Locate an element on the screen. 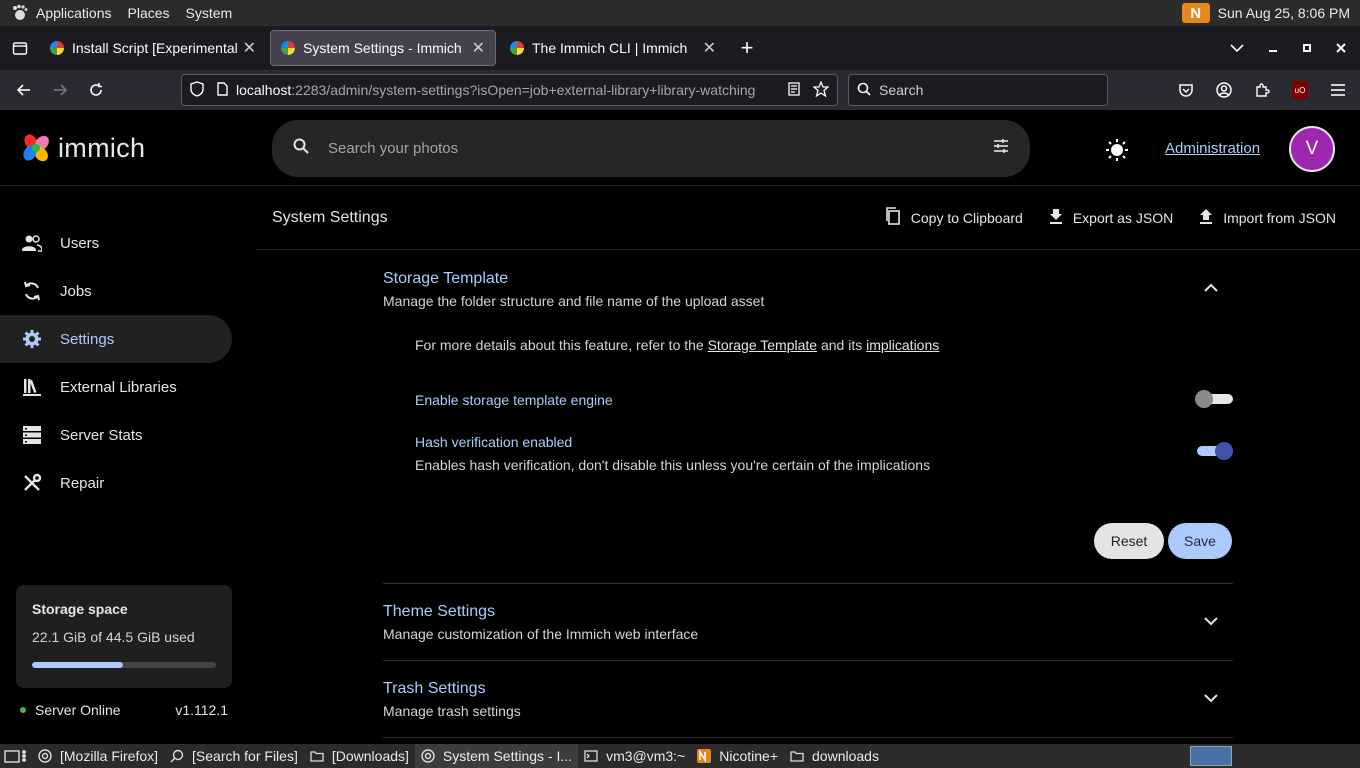  places-menu: Places is located at coordinates (149, 13).